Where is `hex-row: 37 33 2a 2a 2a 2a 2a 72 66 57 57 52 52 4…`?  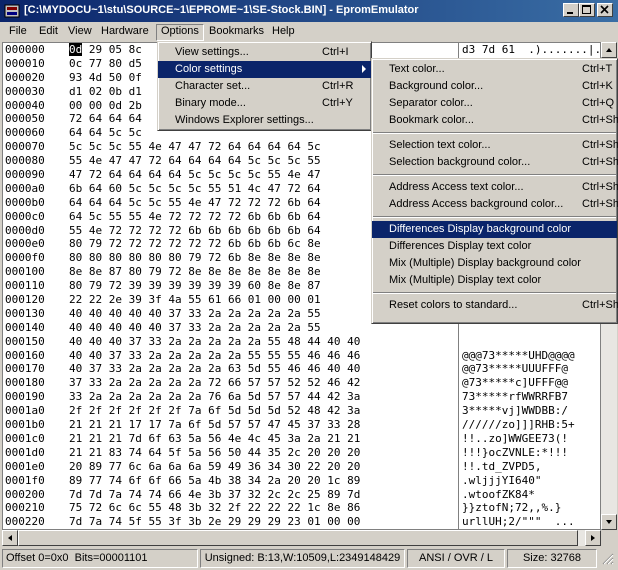
hex-row: 37 33 2a 2a 2a 2a 2a 72 66 57 57 52 52 4… is located at coordinates (214, 383).